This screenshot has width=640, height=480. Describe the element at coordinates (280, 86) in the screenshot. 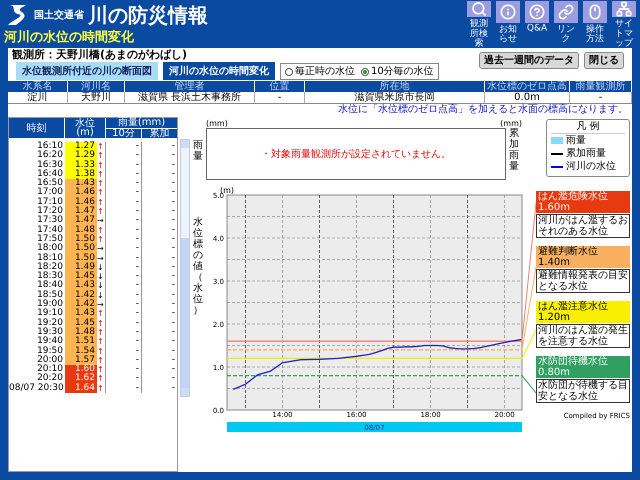

I see `column-header: 位置` at that location.